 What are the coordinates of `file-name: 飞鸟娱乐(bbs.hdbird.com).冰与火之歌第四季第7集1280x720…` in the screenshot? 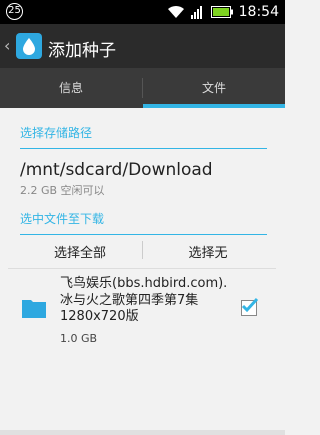 It's located at (144, 300).